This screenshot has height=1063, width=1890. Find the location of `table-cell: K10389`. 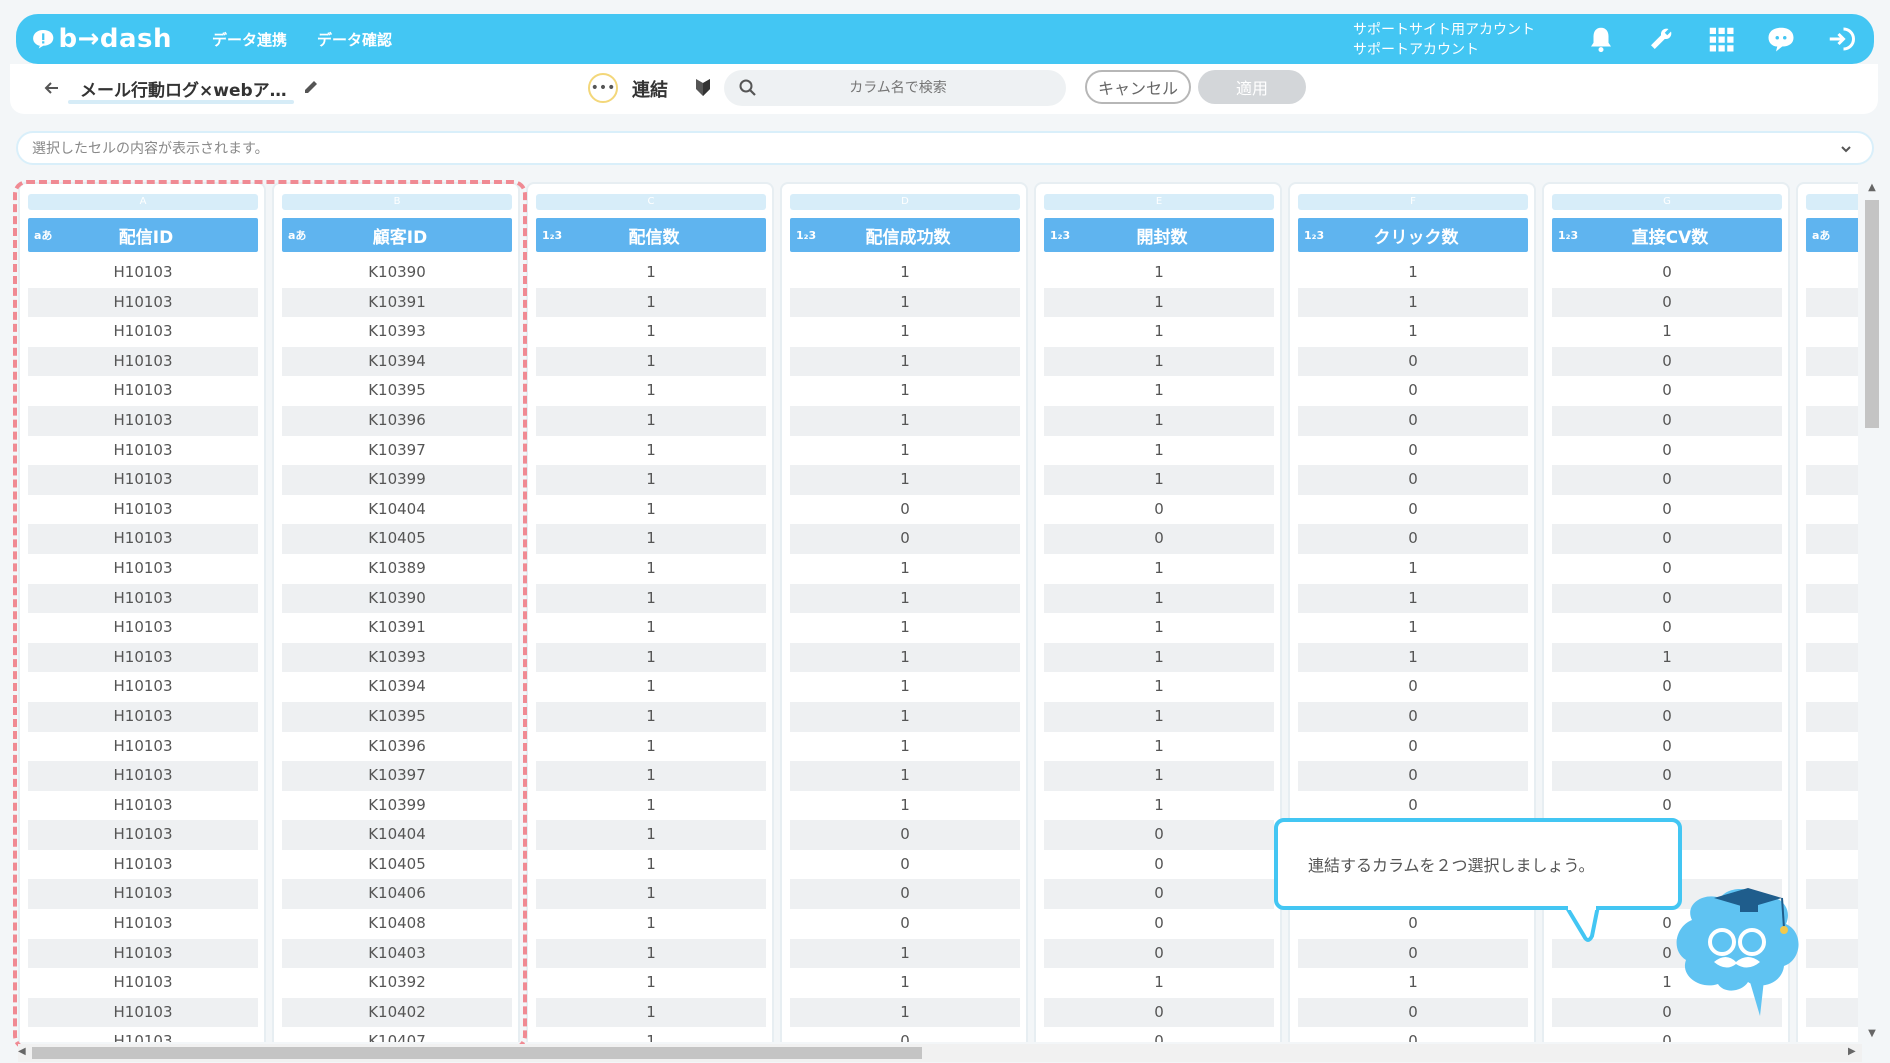

table-cell: K10389 is located at coordinates (397, 569).